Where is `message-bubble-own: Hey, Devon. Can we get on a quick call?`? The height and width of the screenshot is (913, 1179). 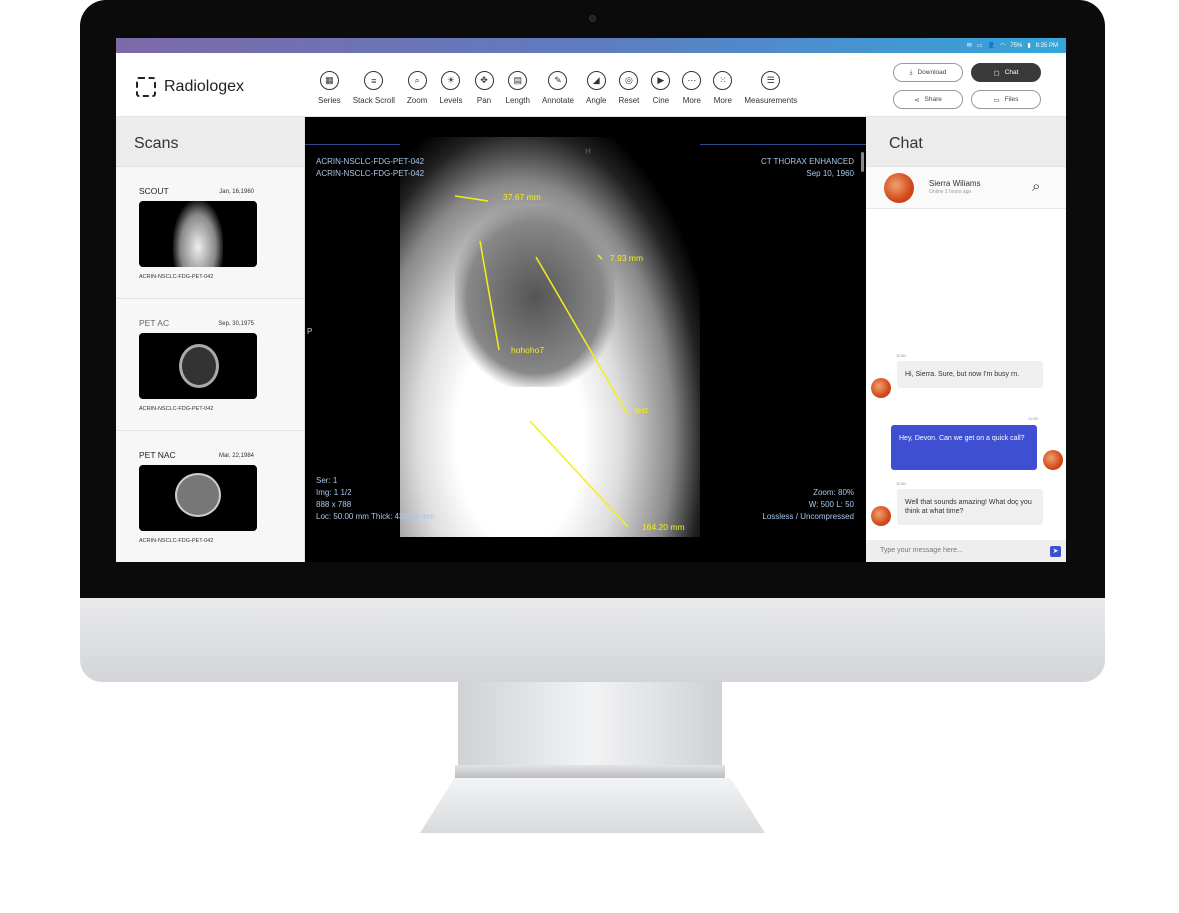
message-bubble-own: Hey, Devon. Can we get on a quick call? is located at coordinates (964, 447).